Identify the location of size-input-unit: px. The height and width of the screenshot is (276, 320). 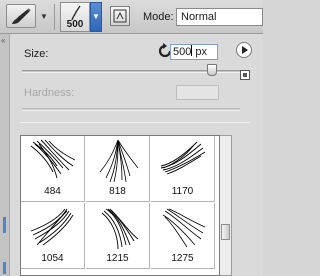
(201, 52).